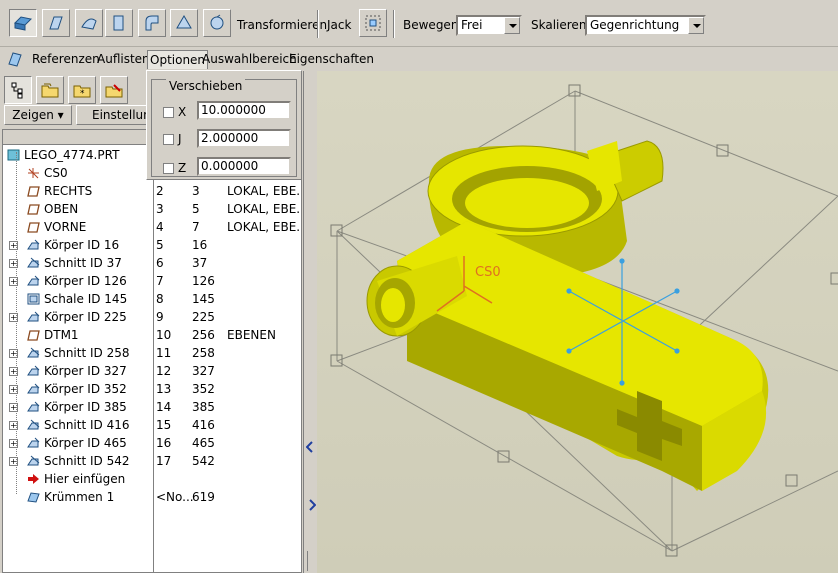  I want to click on settings-menu-button: Einstellung, so click(112, 115).